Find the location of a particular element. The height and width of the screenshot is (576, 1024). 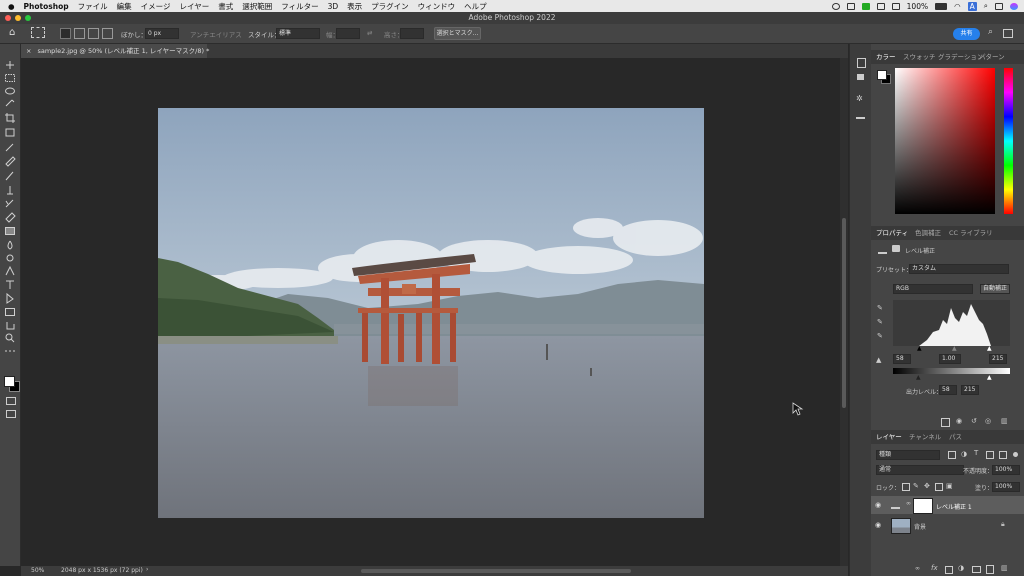

input-indicator: A is located at coordinates (972, 6).